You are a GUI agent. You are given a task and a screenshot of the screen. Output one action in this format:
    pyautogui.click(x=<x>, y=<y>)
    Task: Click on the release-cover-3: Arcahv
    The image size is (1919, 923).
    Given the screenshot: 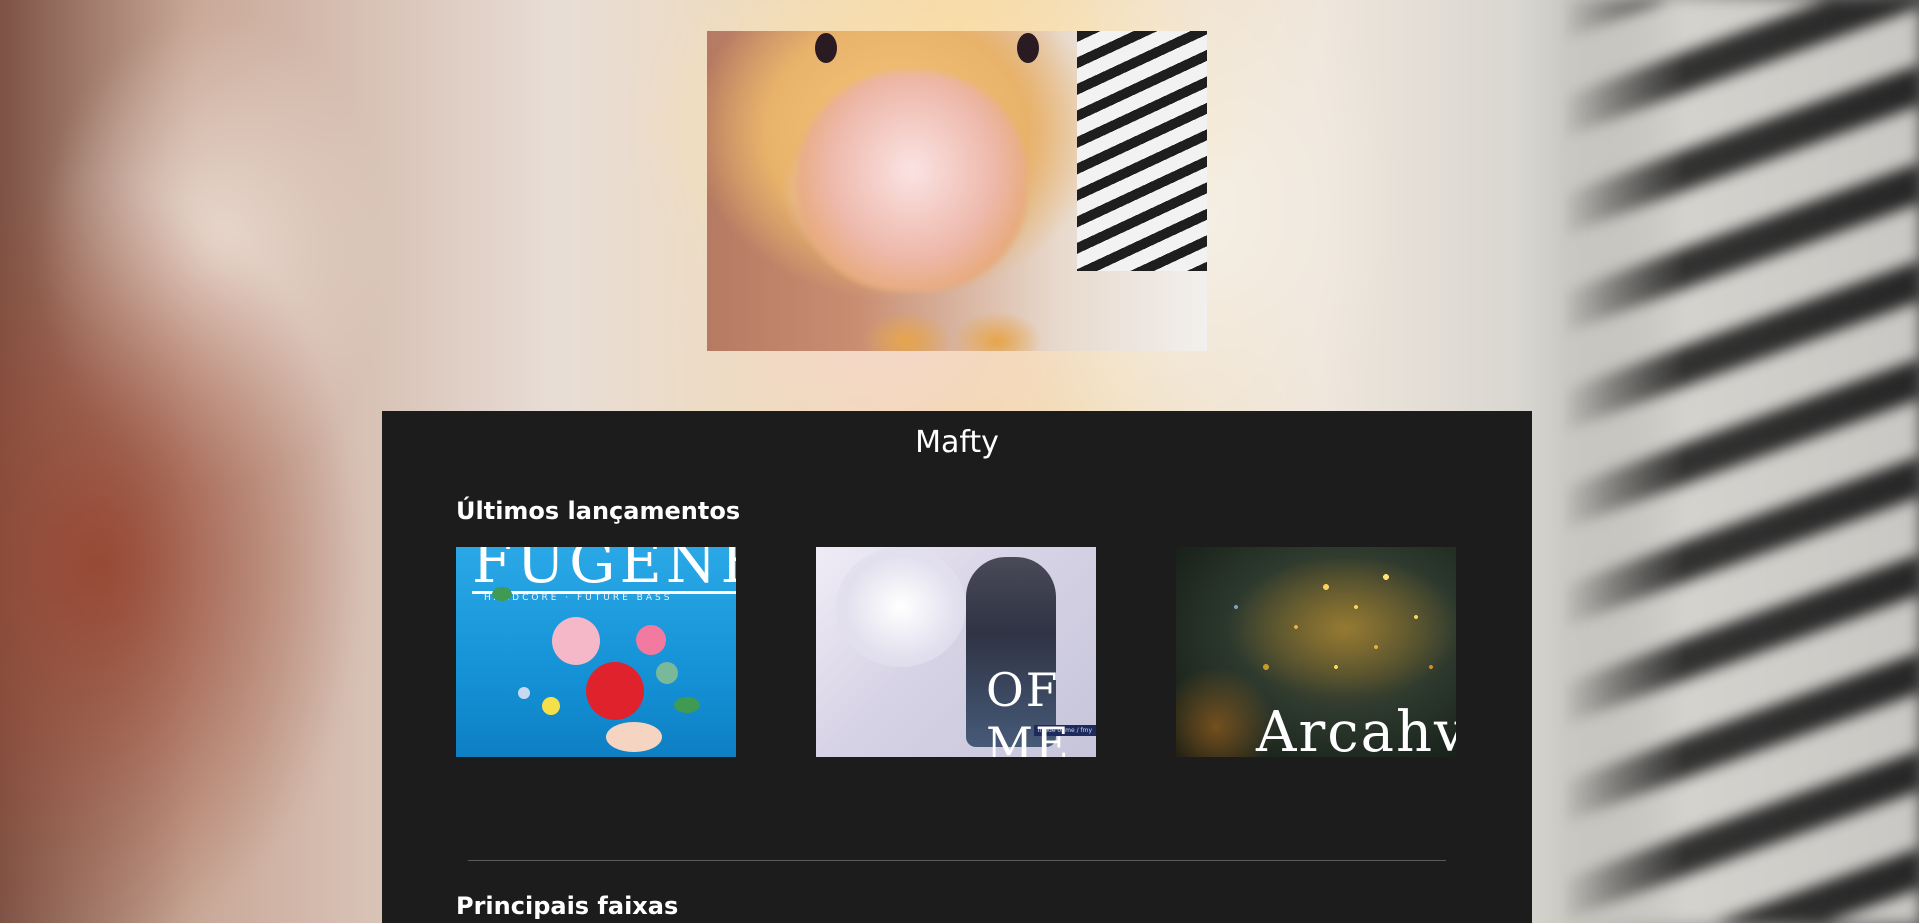 What is the action you would take?
    pyautogui.click(x=1316, y=652)
    